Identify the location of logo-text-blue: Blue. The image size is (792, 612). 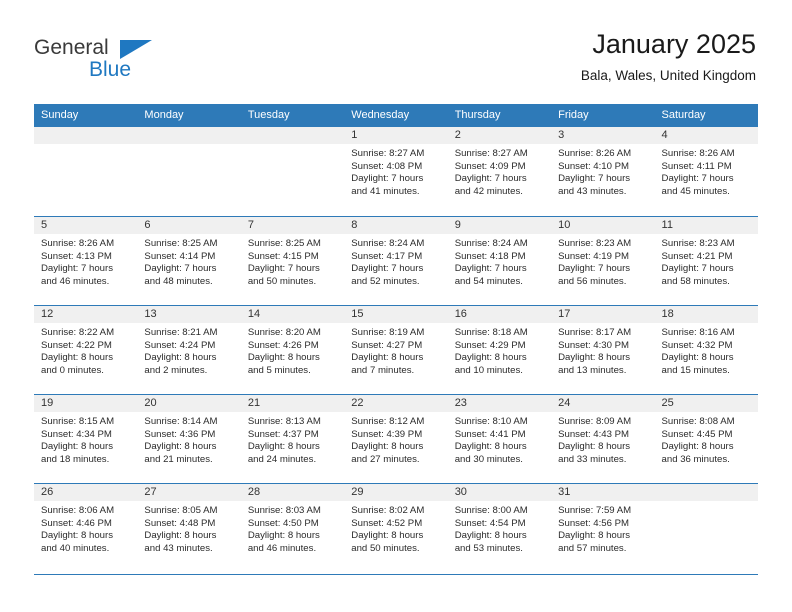
(110, 69).